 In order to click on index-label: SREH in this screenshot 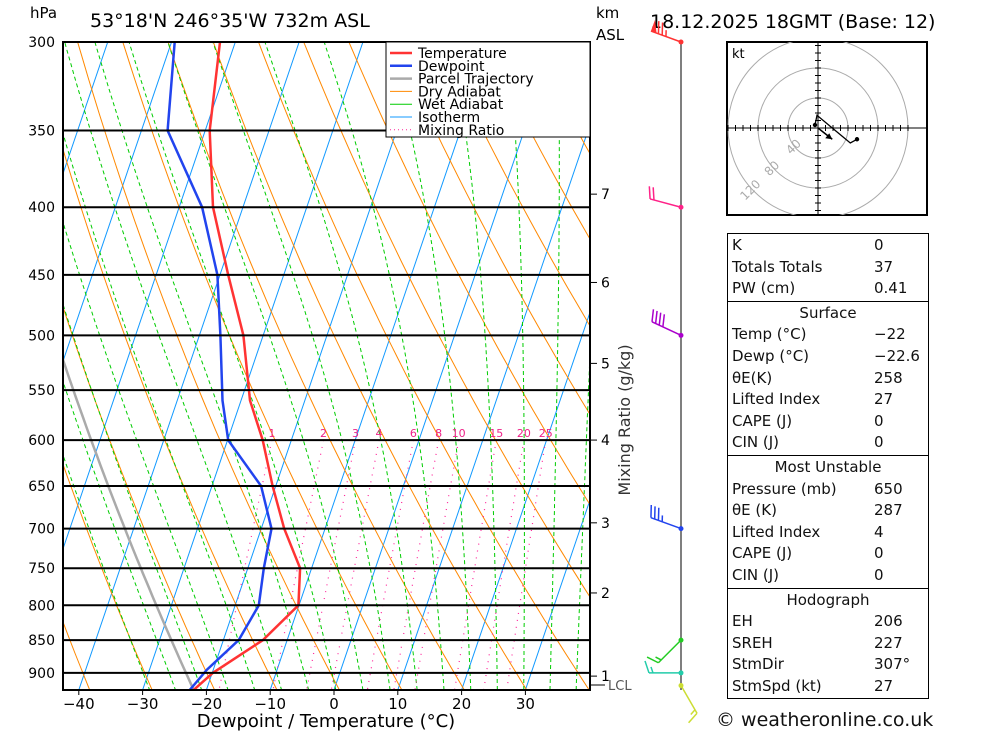, I will do `click(752, 642)`.